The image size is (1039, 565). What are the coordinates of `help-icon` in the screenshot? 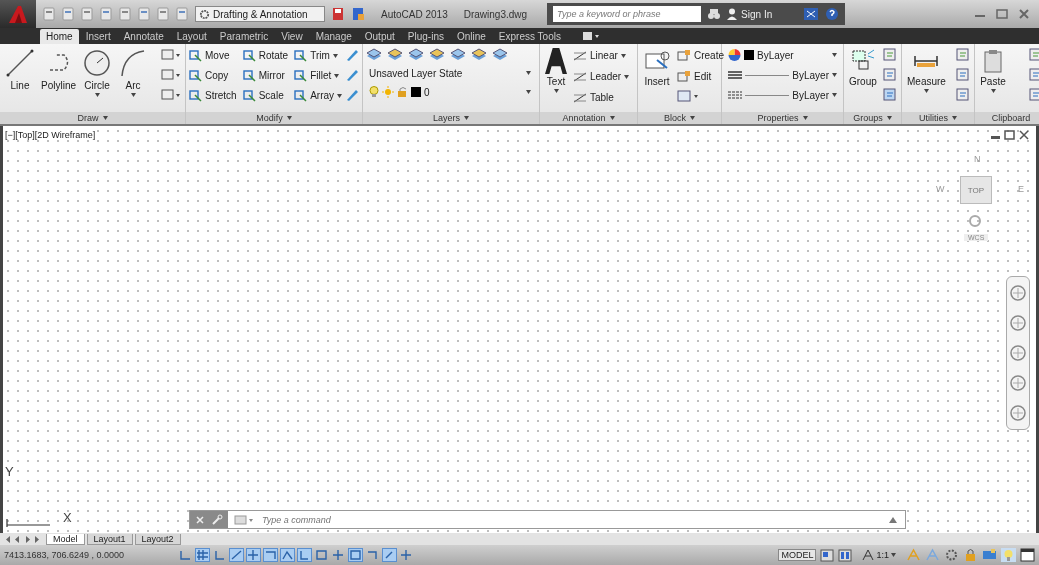 It's located at (832, 14).